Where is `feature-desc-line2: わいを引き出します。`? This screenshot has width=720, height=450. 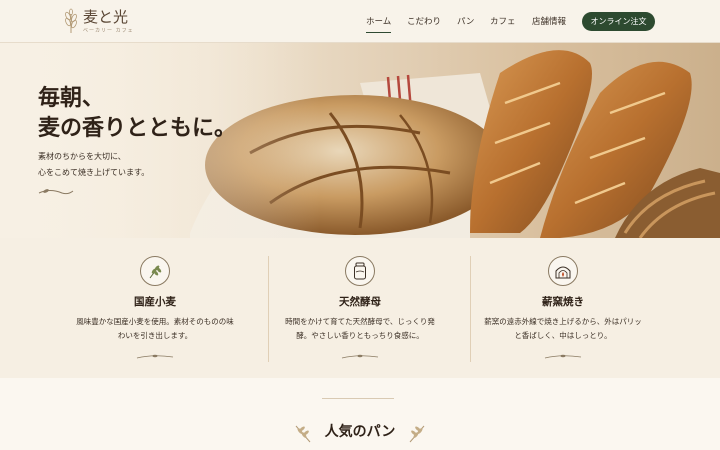 feature-desc-line2: わいを引き出します。 is located at coordinates (155, 335).